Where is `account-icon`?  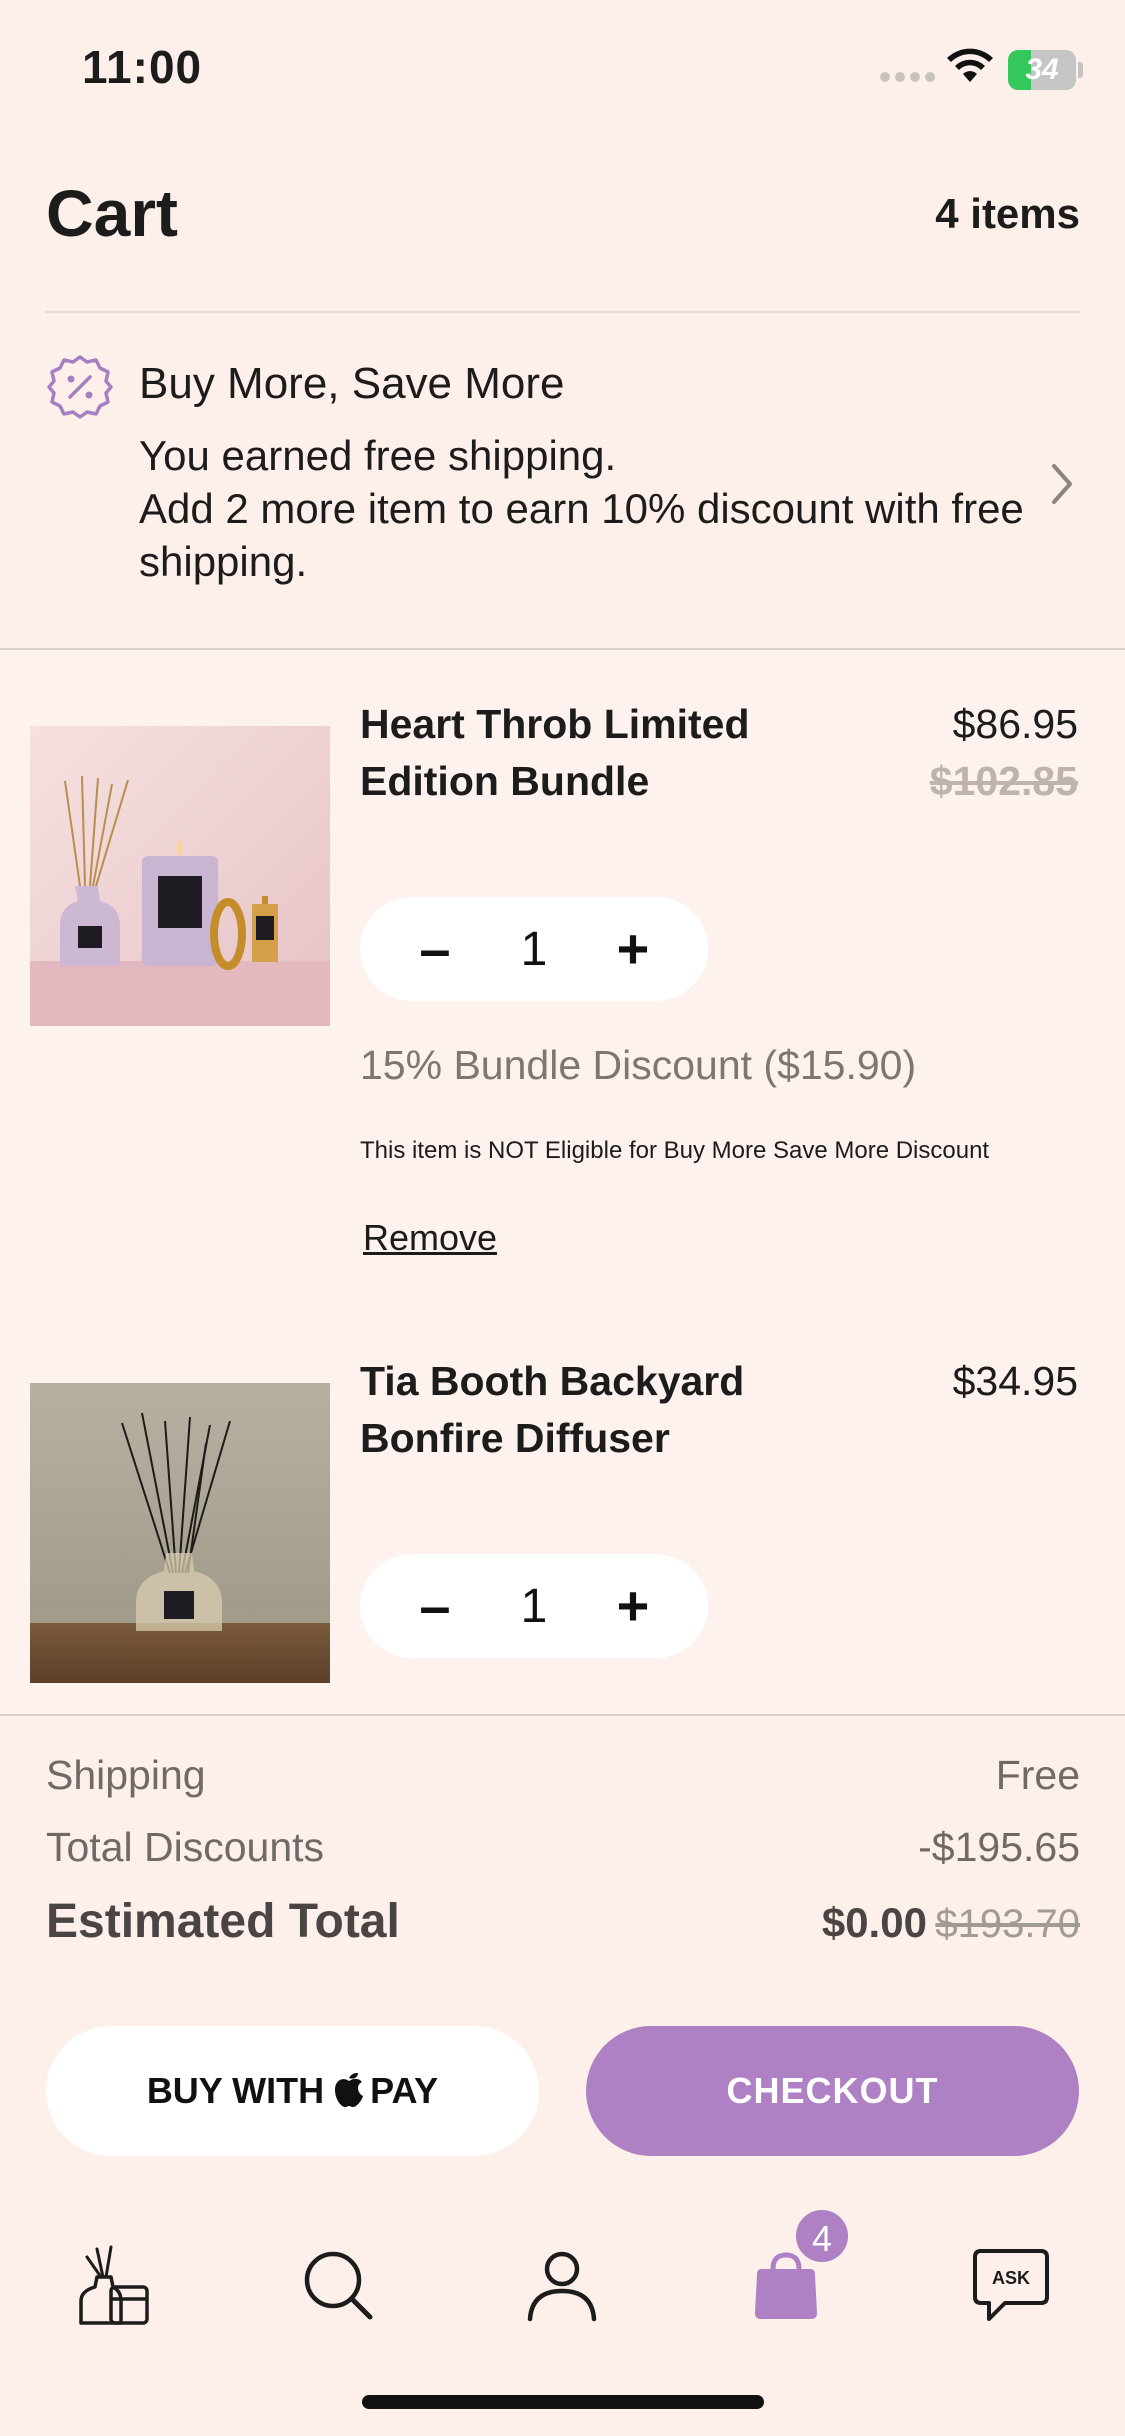
account-icon is located at coordinates (562, 2286).